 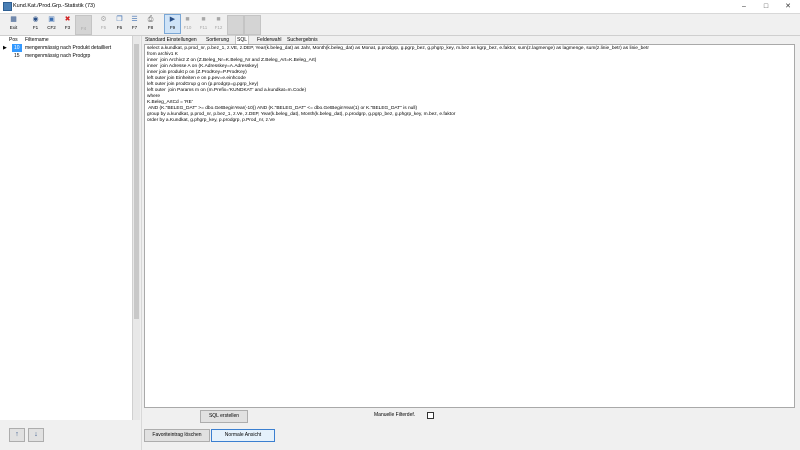 What do you see at coordinates (67, 19) in the screenshot?
I see `delete-icon: ✖` at bounding box center [67, 19].